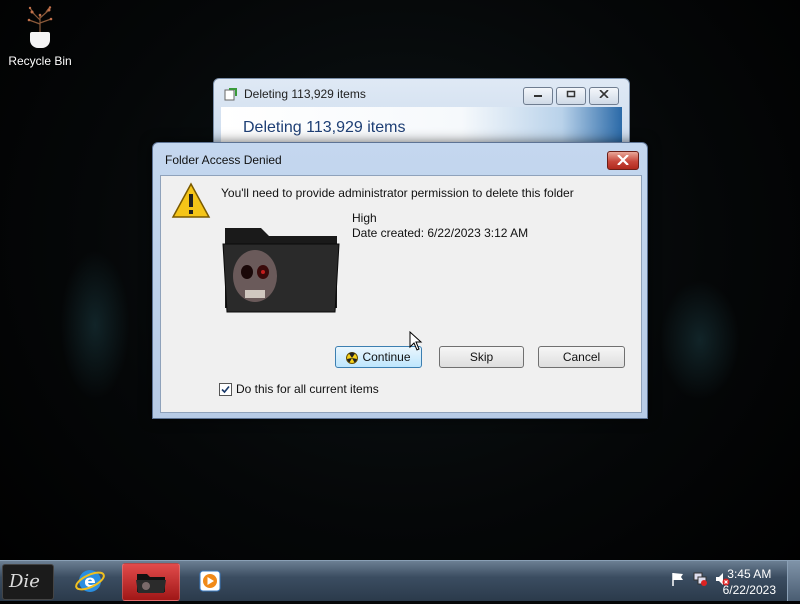 The image size is (800, 604). I want to click on folder-date-created: Date created: 6/22/2023 3:12 AM, so click(440, 233).